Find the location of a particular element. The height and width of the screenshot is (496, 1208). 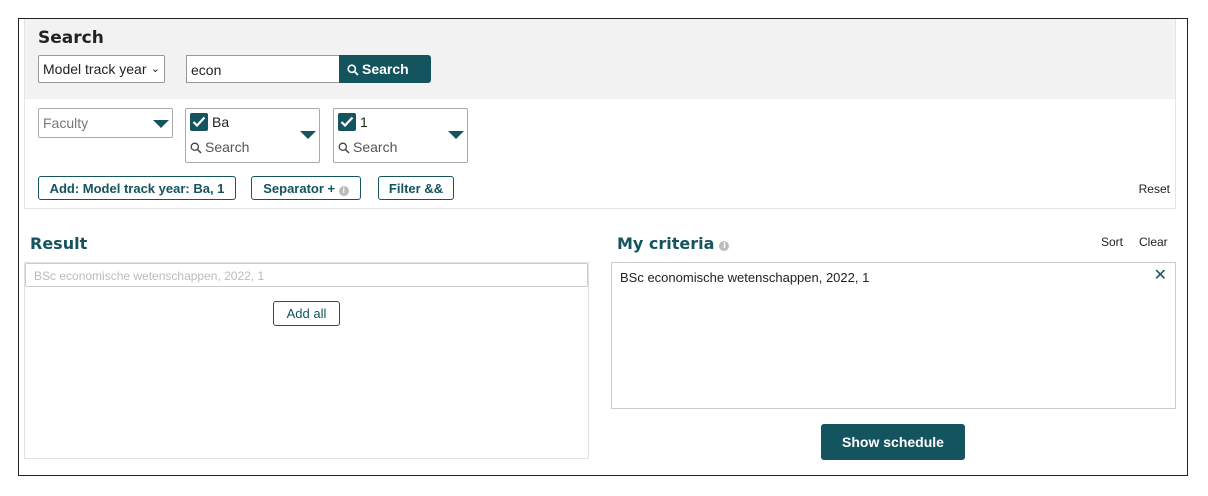

show-schedule-button: Show schedule is located at coordinates (893, 442).